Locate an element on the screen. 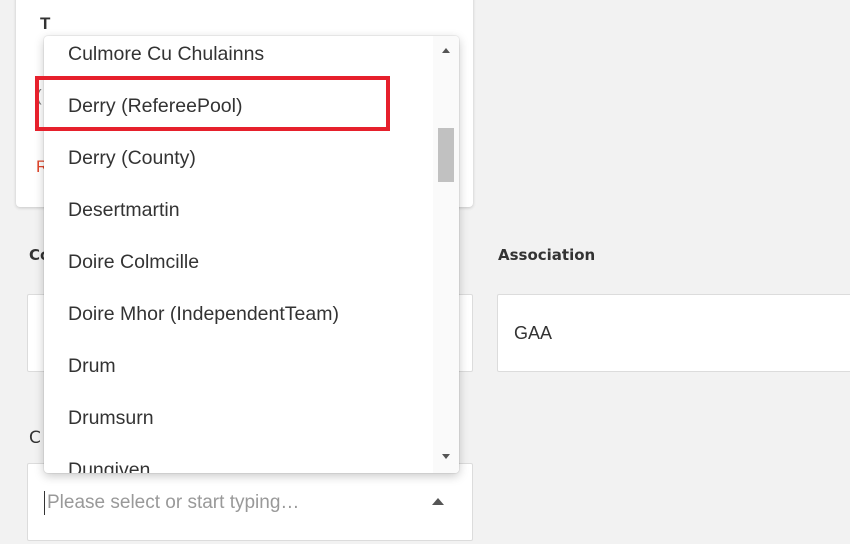 The image size is (850, 544). caret-up-icon is located at coordinates (438, 501).